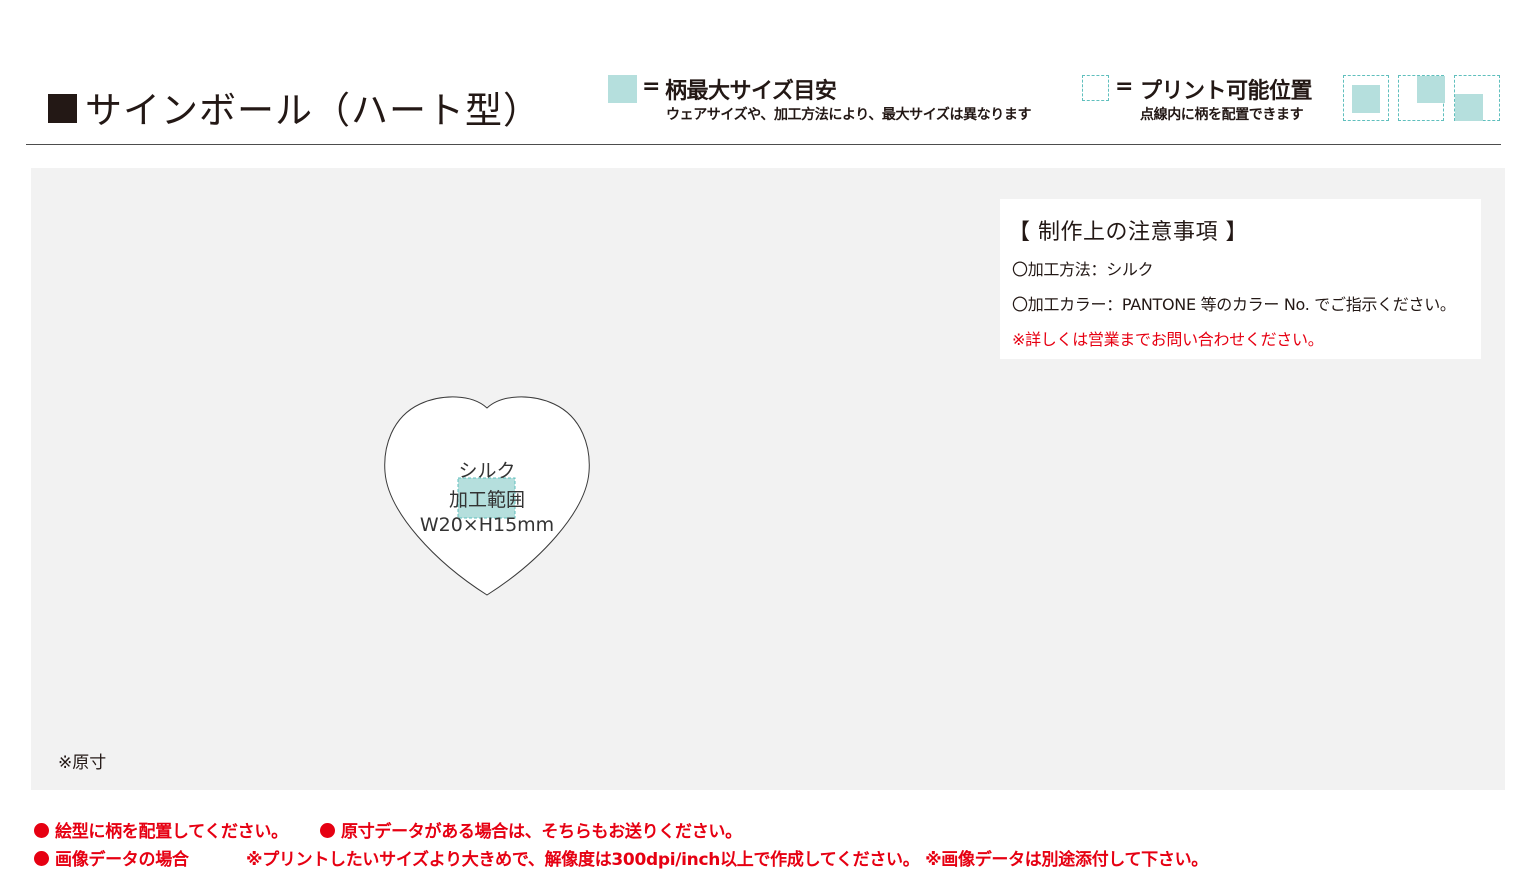 This screenshot has height=890, width=1525. Describe the element at coordinates (751, 91) in the screenshot. I see `max-size-label: 柄最大サイズ目安` at that location.